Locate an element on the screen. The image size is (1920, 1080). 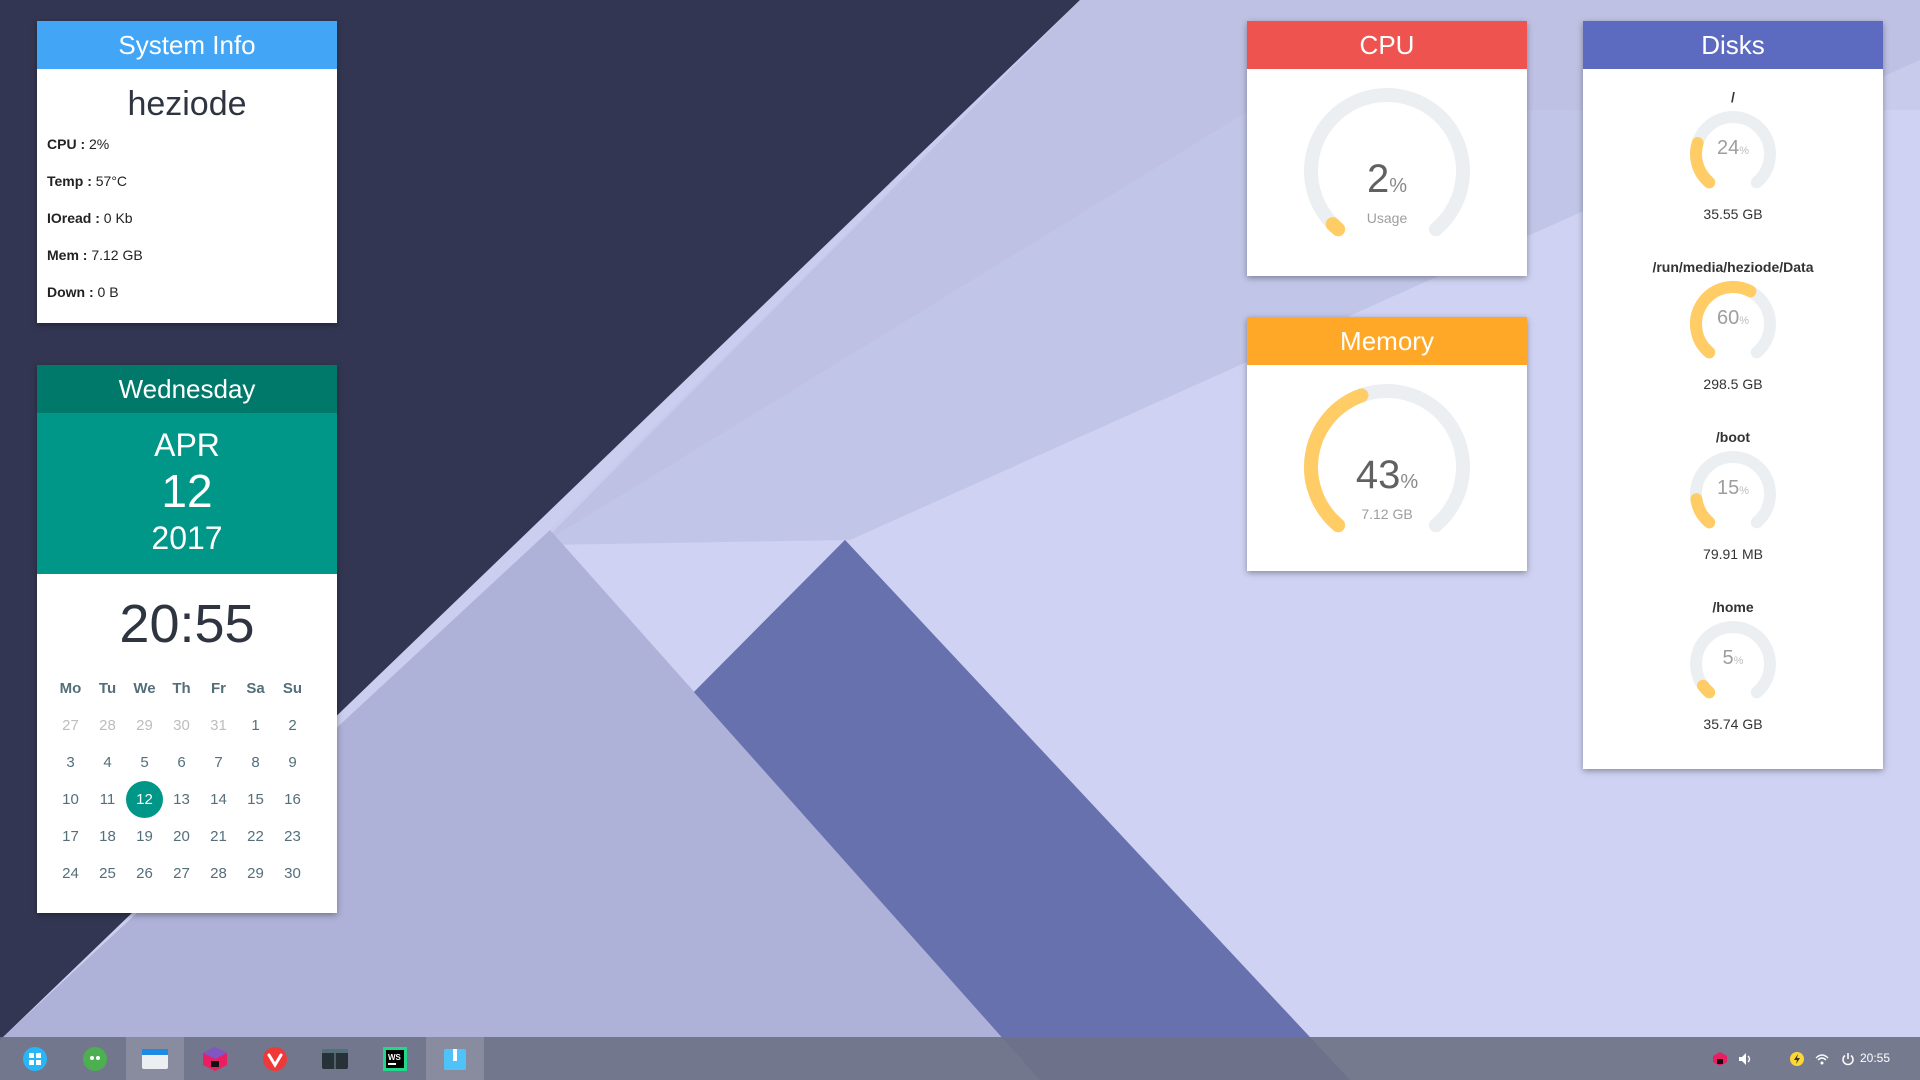
memory-widget: Memory 43% 7.12 GB is located at coordinates (1387, 444).